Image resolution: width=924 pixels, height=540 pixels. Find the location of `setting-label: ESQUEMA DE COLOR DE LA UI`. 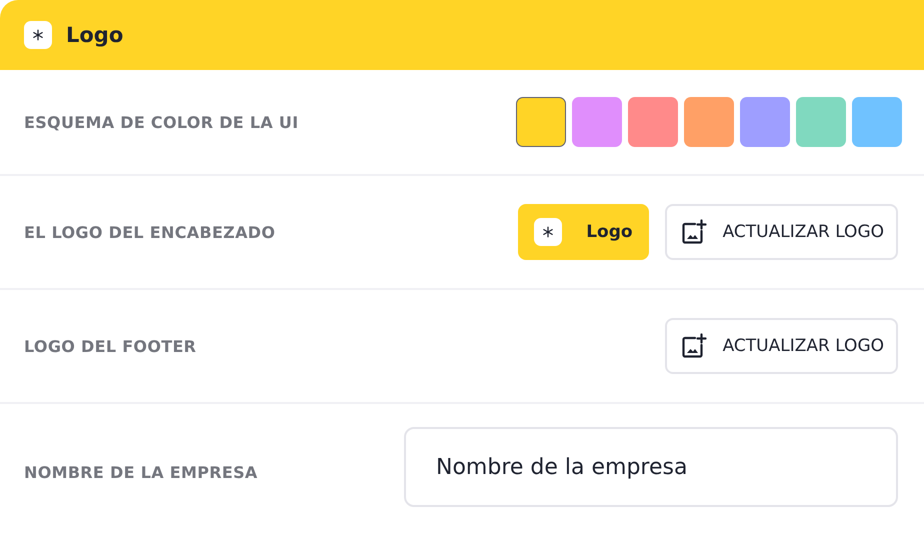

setting-label: ESQUEMA DE COLOR DE LA UI is located at coordinates (161, 122).